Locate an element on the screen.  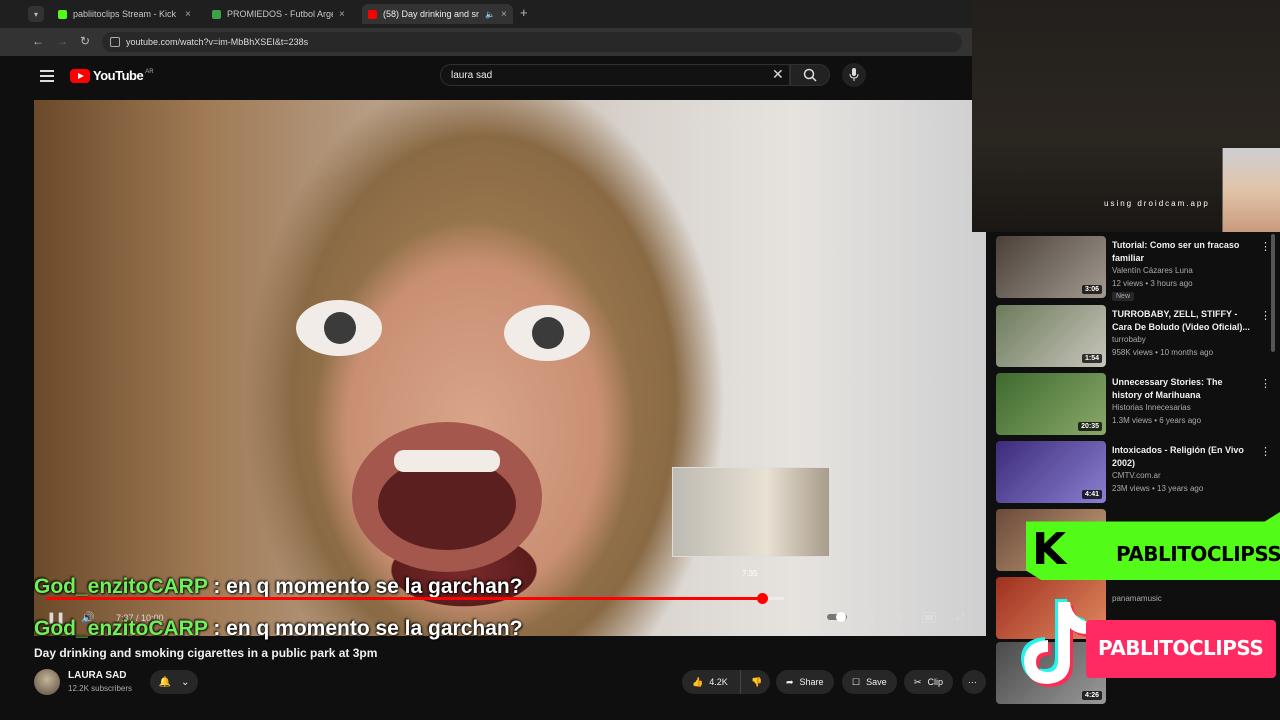
new-tab-button: + is located at coordinates (524, 12).